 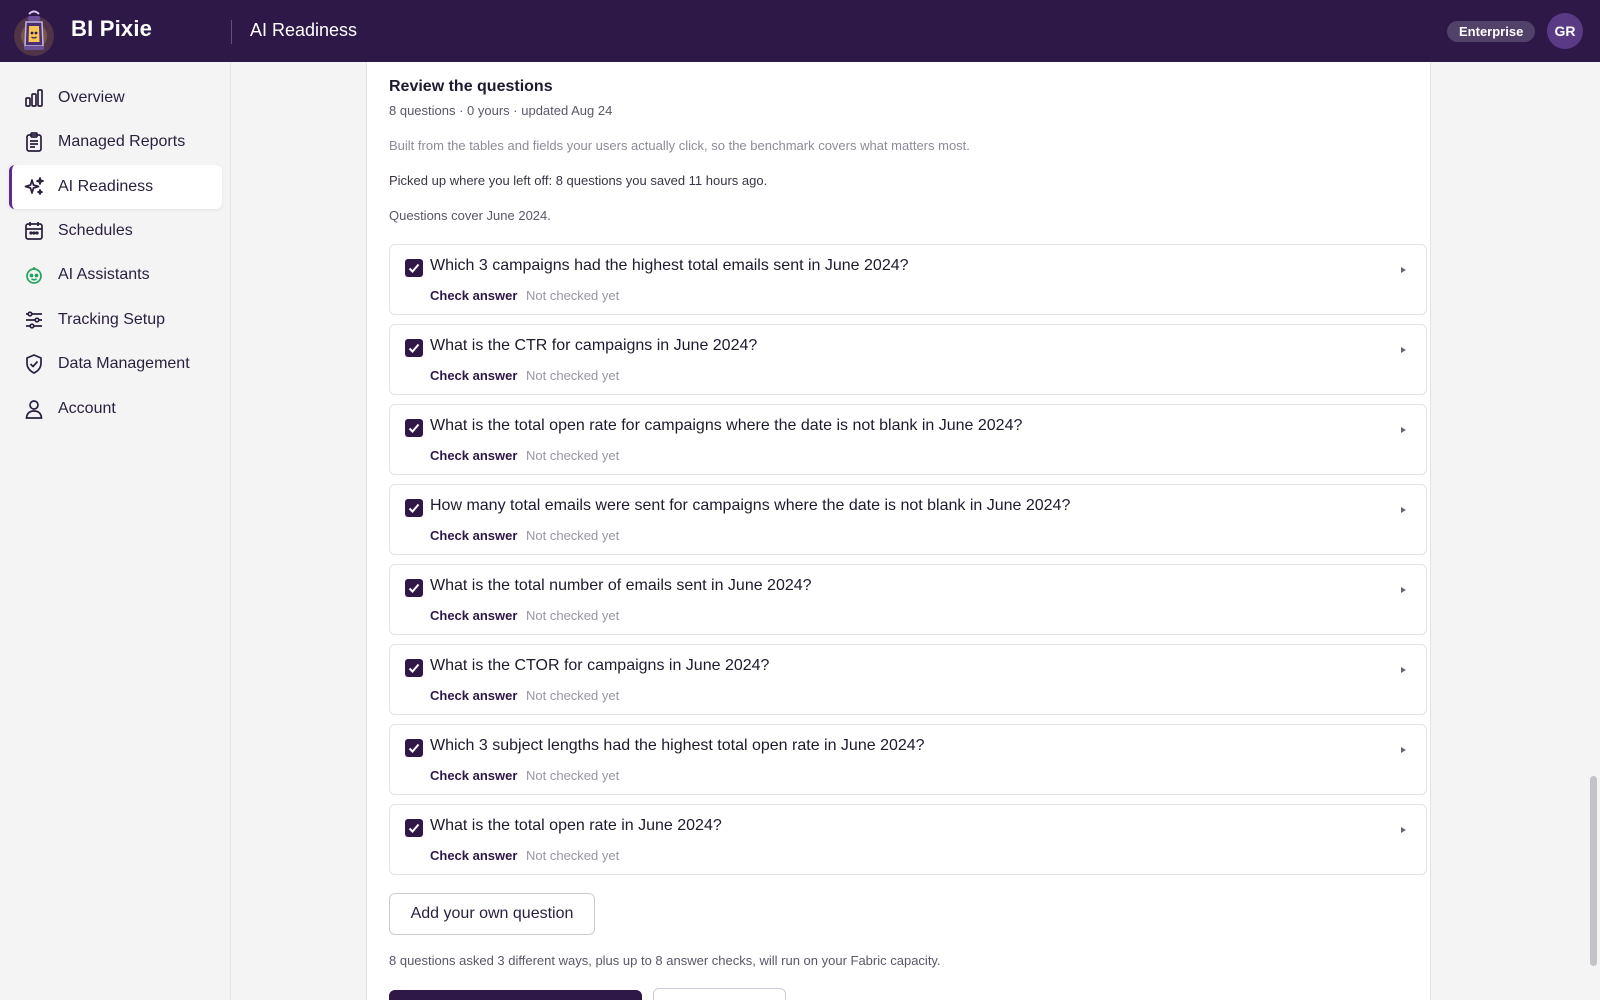 What do you see at coordinates (515, 995) in the screenshot?
I see `run-benchmark-button` at bounding box center [515, 995].